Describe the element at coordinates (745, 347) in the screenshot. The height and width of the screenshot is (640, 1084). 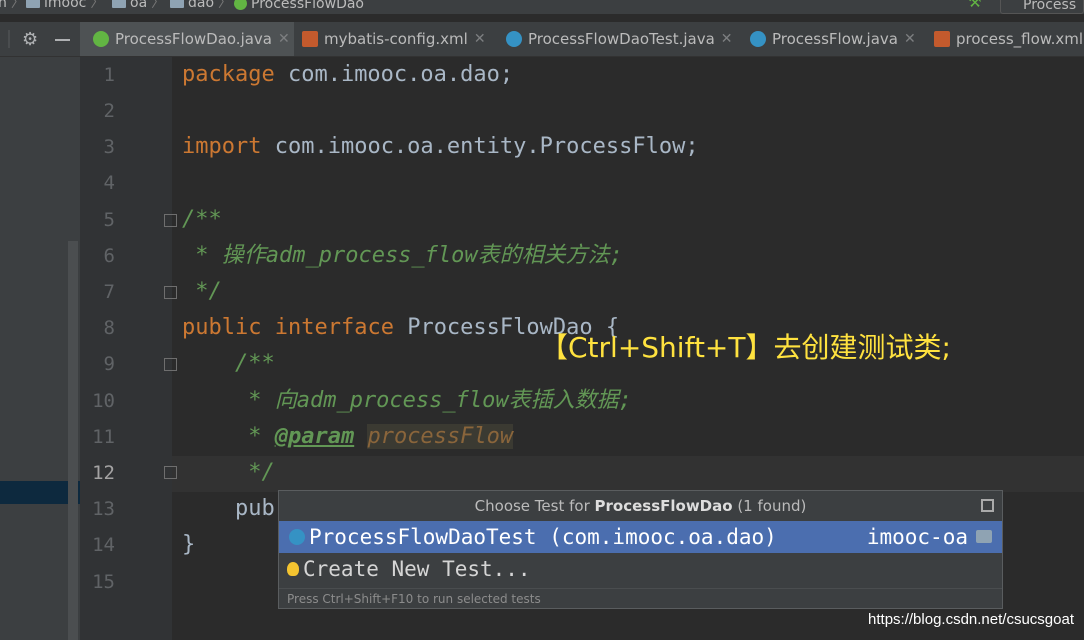
I see `tutorial-annotation: 【Ctrl+Shift+T】去创建测试类;` at that location.